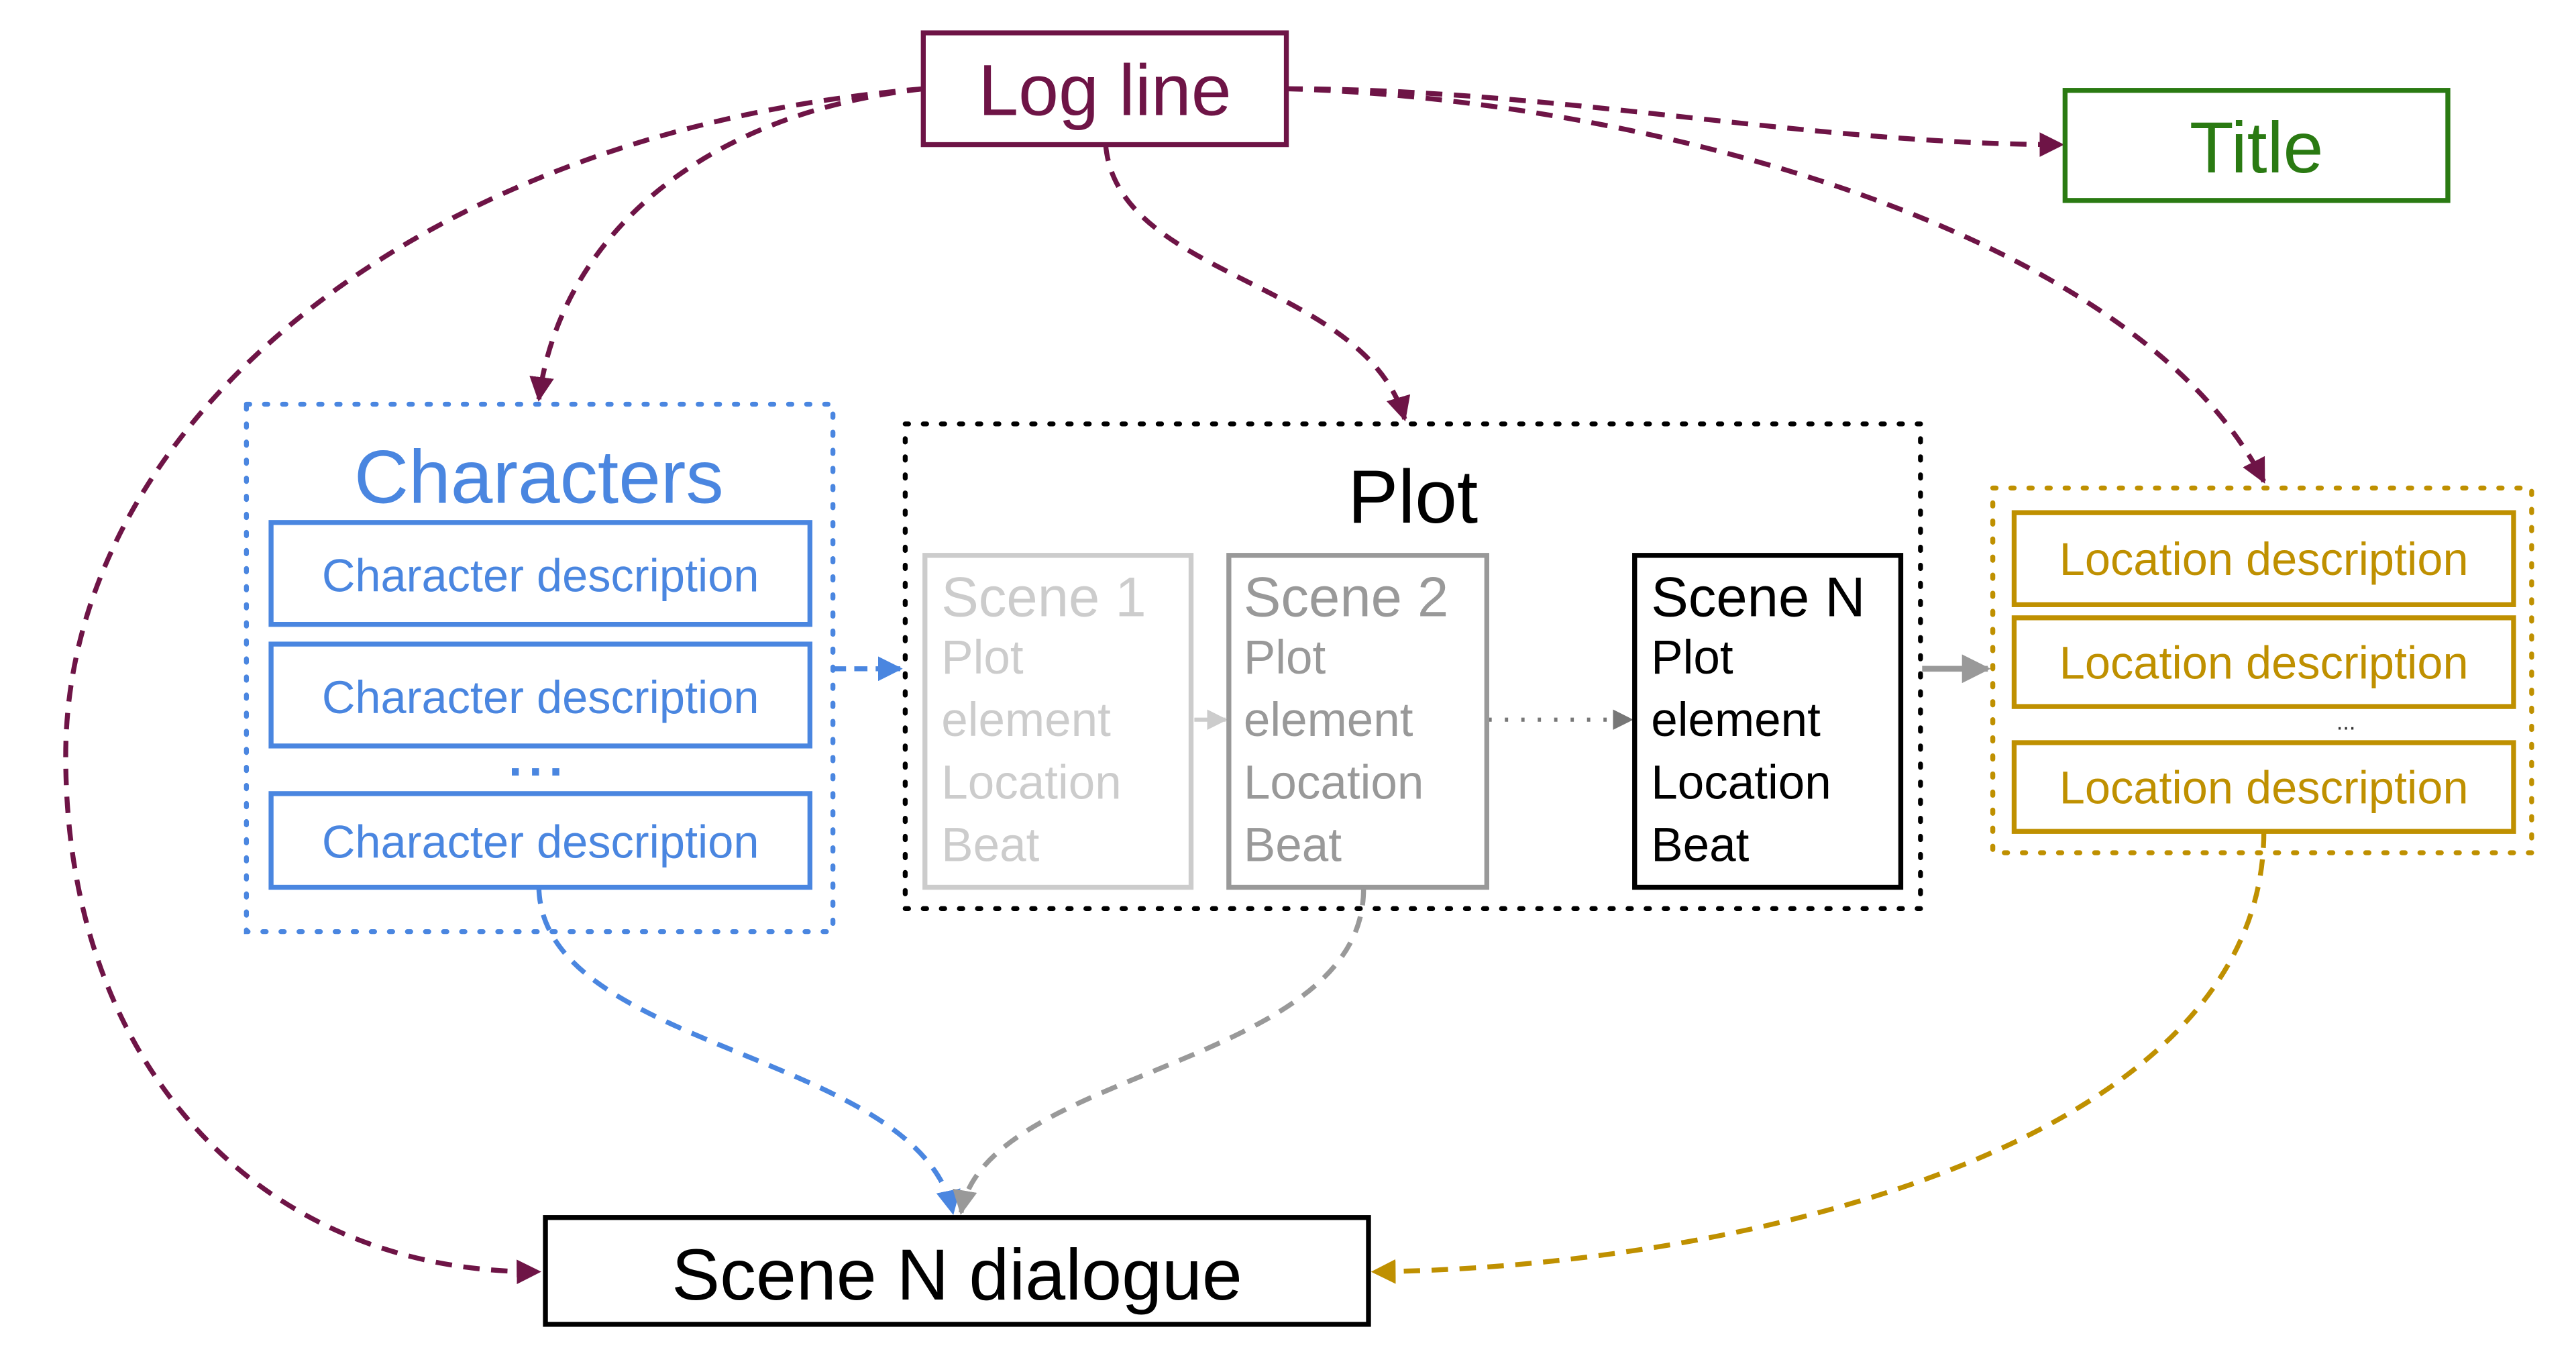  Describe the element at coordinates (539, 476) in the screenshot. I see `characters-heading: Characters` at that location.